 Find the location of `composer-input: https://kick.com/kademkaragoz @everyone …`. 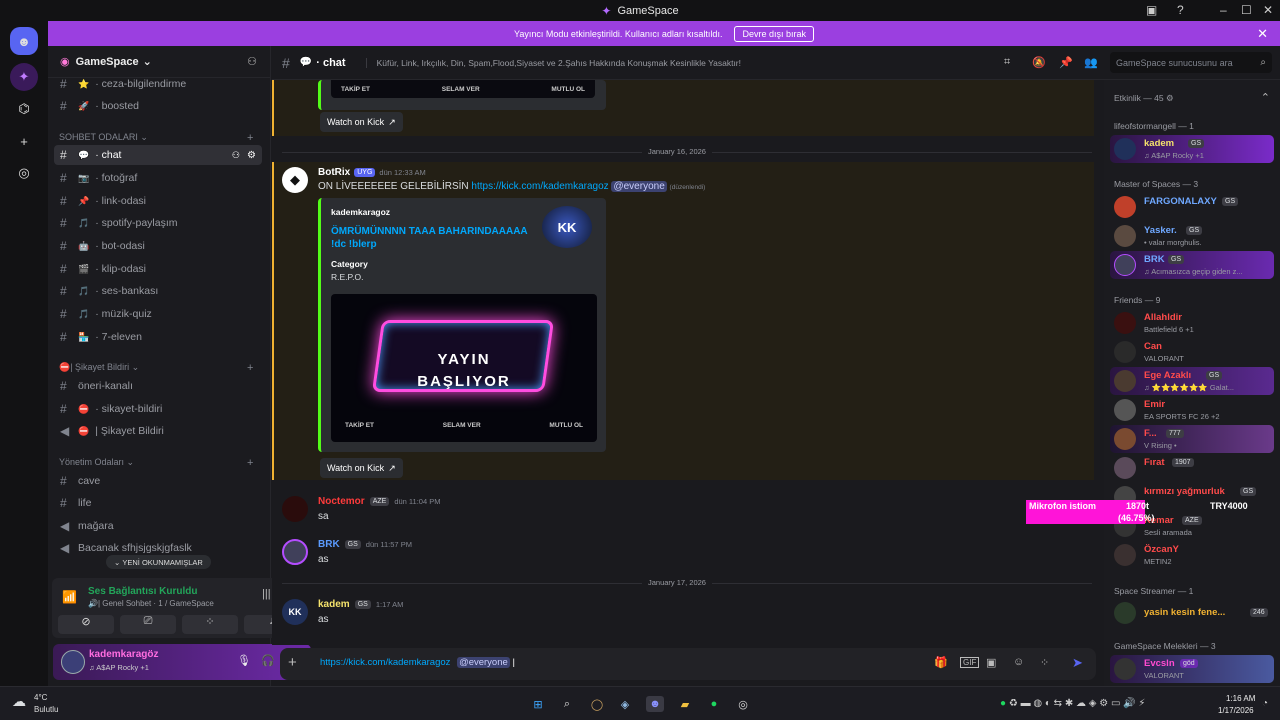

composer-input: https://kick.com/kademkaragoz @everyone … is located at coordinates (417, 662).